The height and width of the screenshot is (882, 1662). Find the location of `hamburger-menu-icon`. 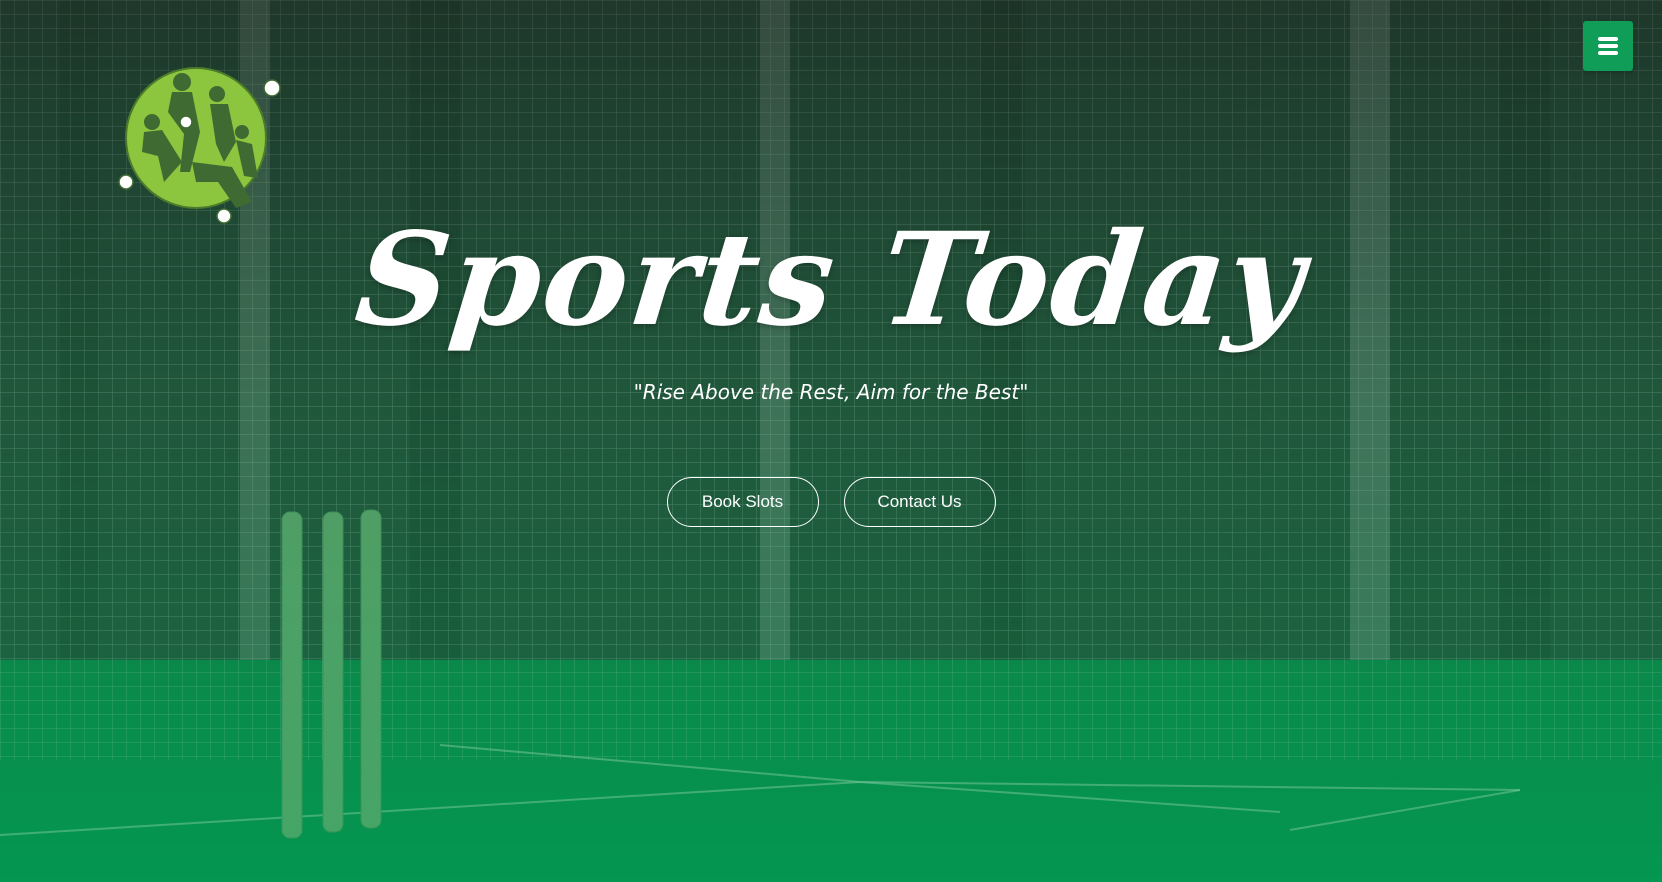

hamburger-menu-icon is located at coordinates (1608, 46).